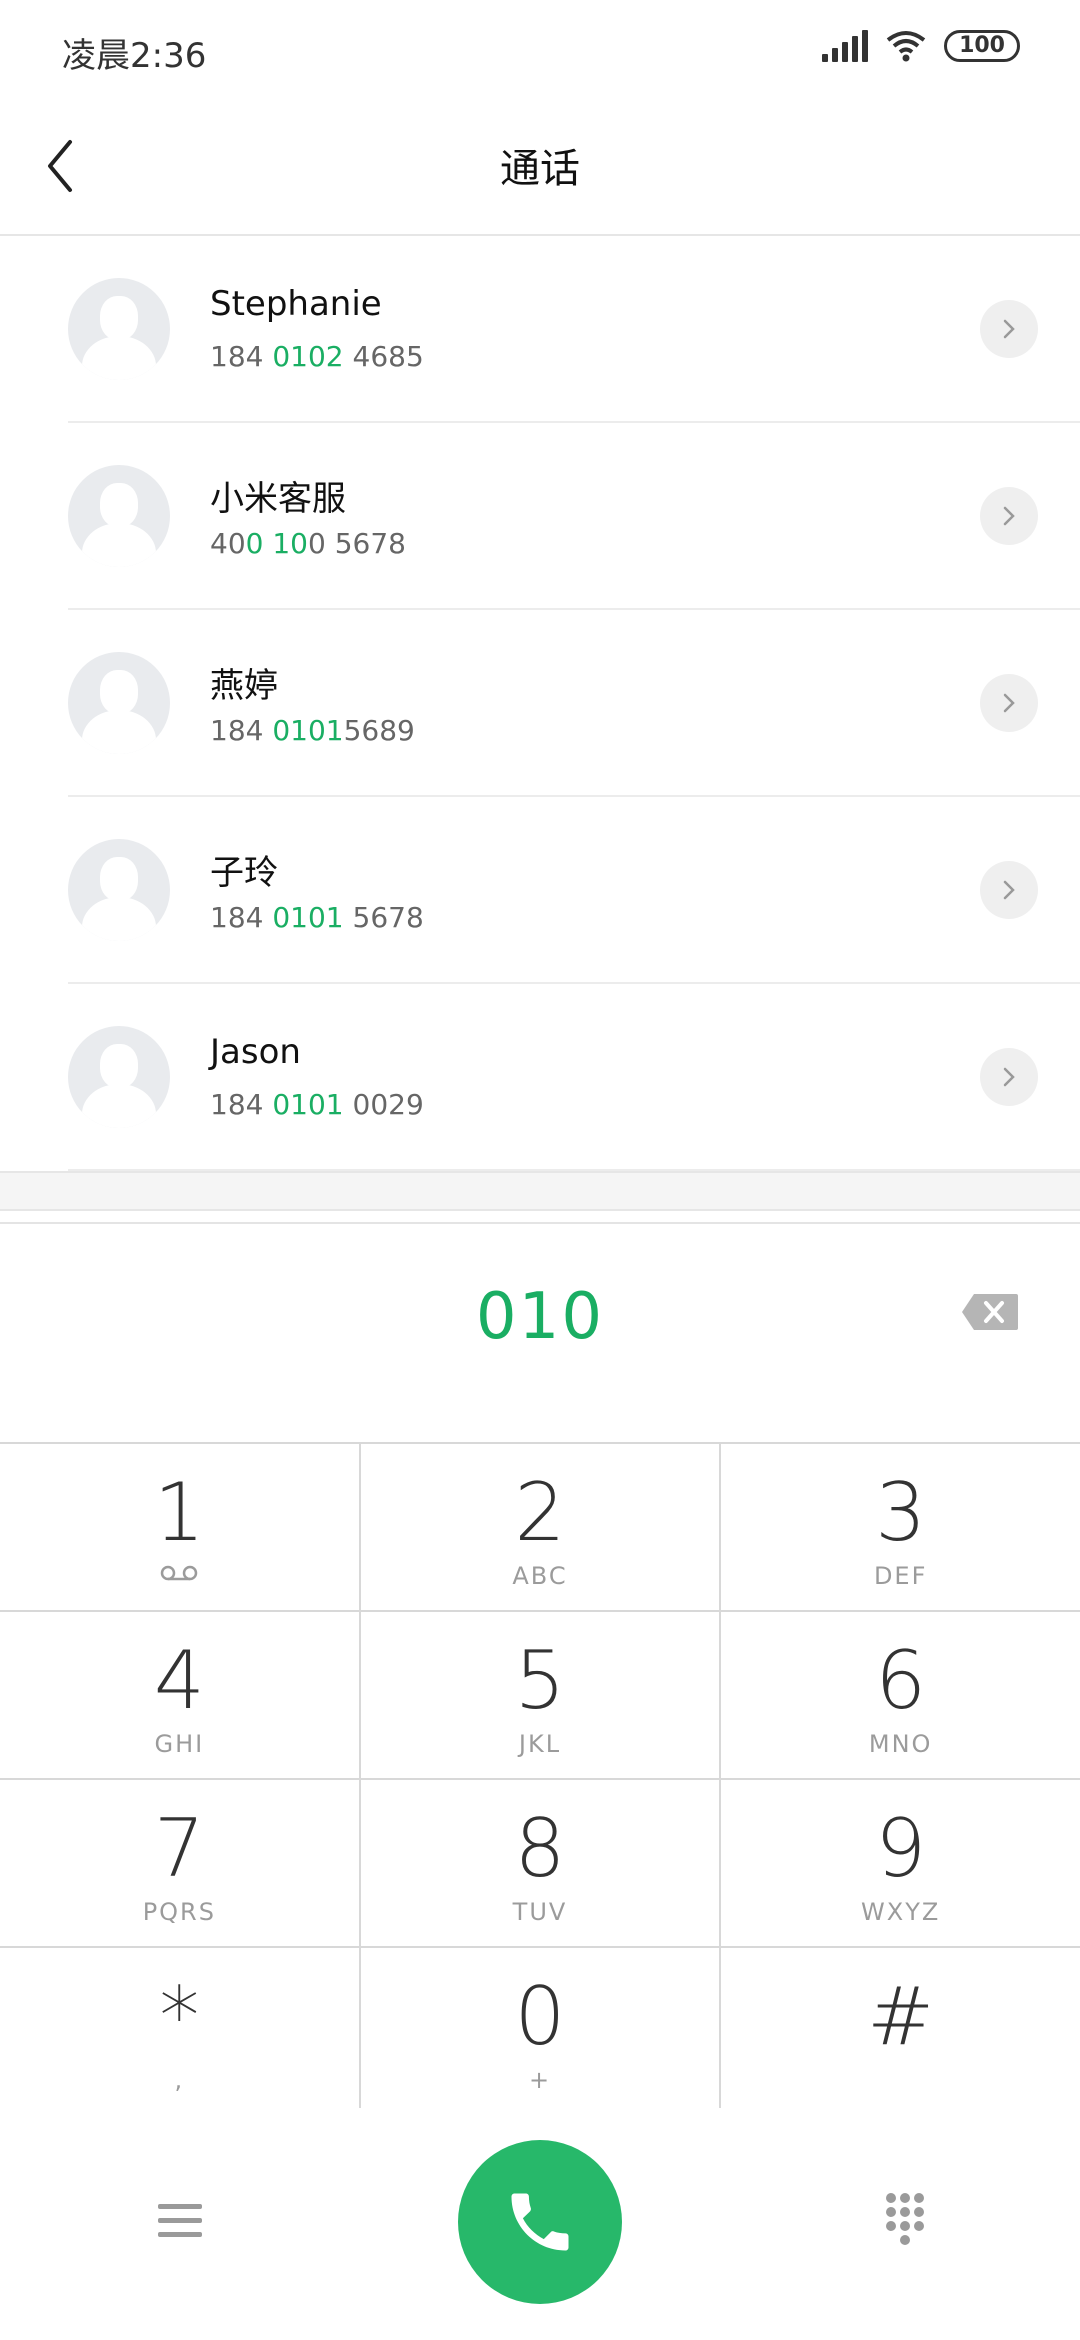 The height and width of the screenshot is (2340, 1080). What do you see at coordinates (317, 356) in the screenshot?
I see `contact-number: 184 0102 4685` at bounding box center [317, 356].